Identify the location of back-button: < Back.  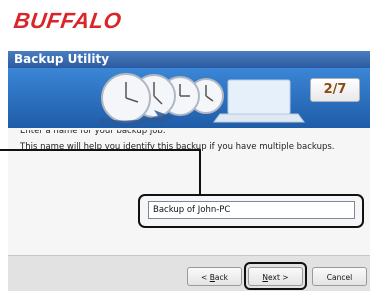
(214, 276).